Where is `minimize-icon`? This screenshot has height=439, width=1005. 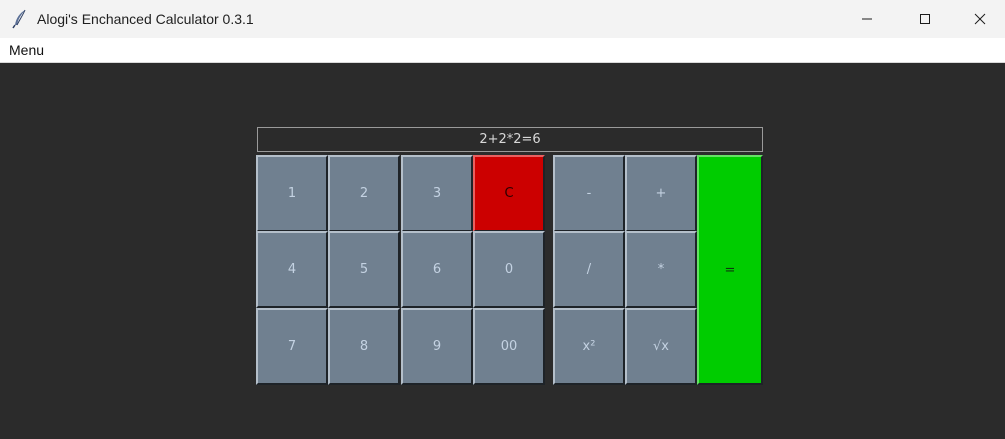
minimize-icon is located at coordinates (867, 19).